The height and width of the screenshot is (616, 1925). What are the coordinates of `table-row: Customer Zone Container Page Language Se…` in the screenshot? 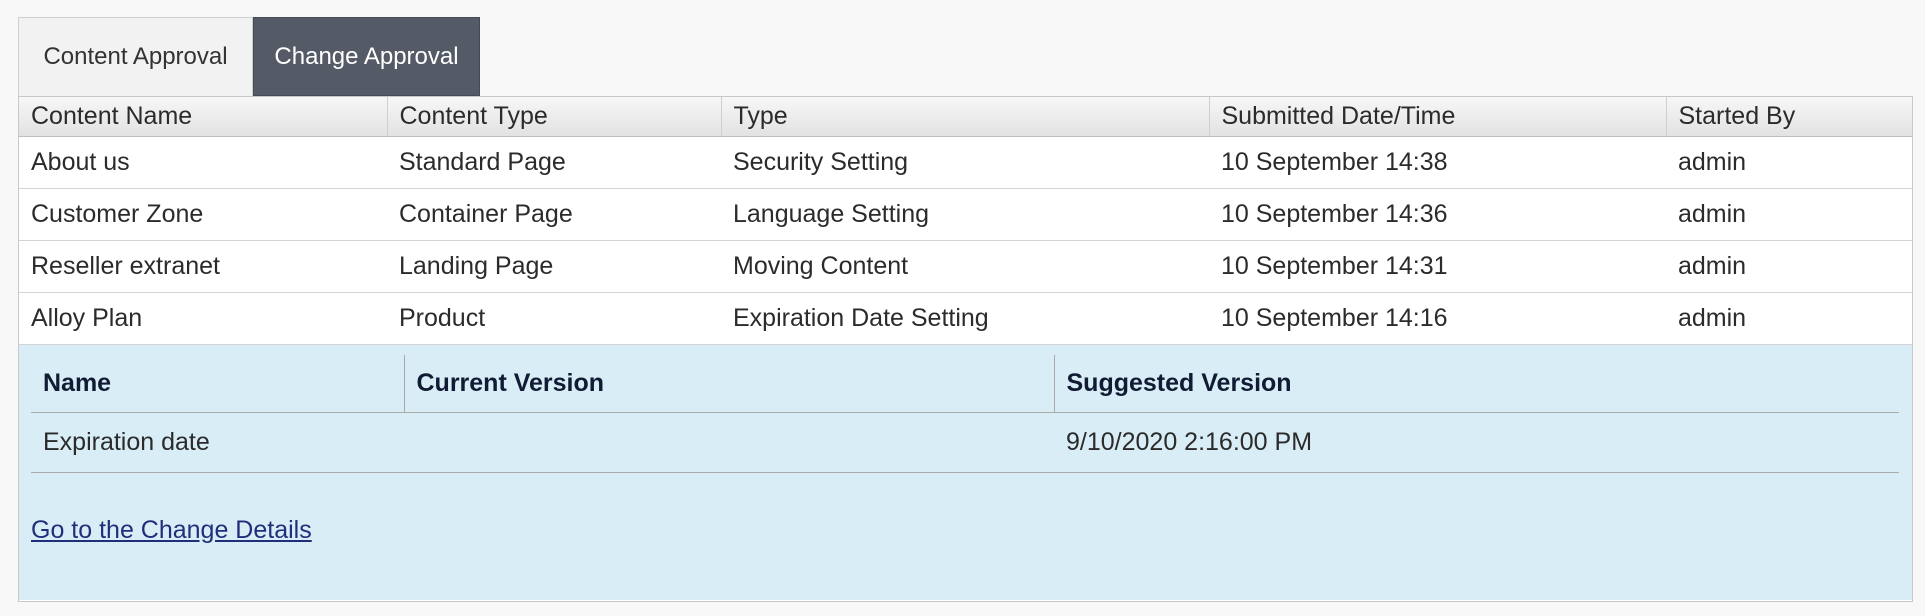 It's located at (965, 214).